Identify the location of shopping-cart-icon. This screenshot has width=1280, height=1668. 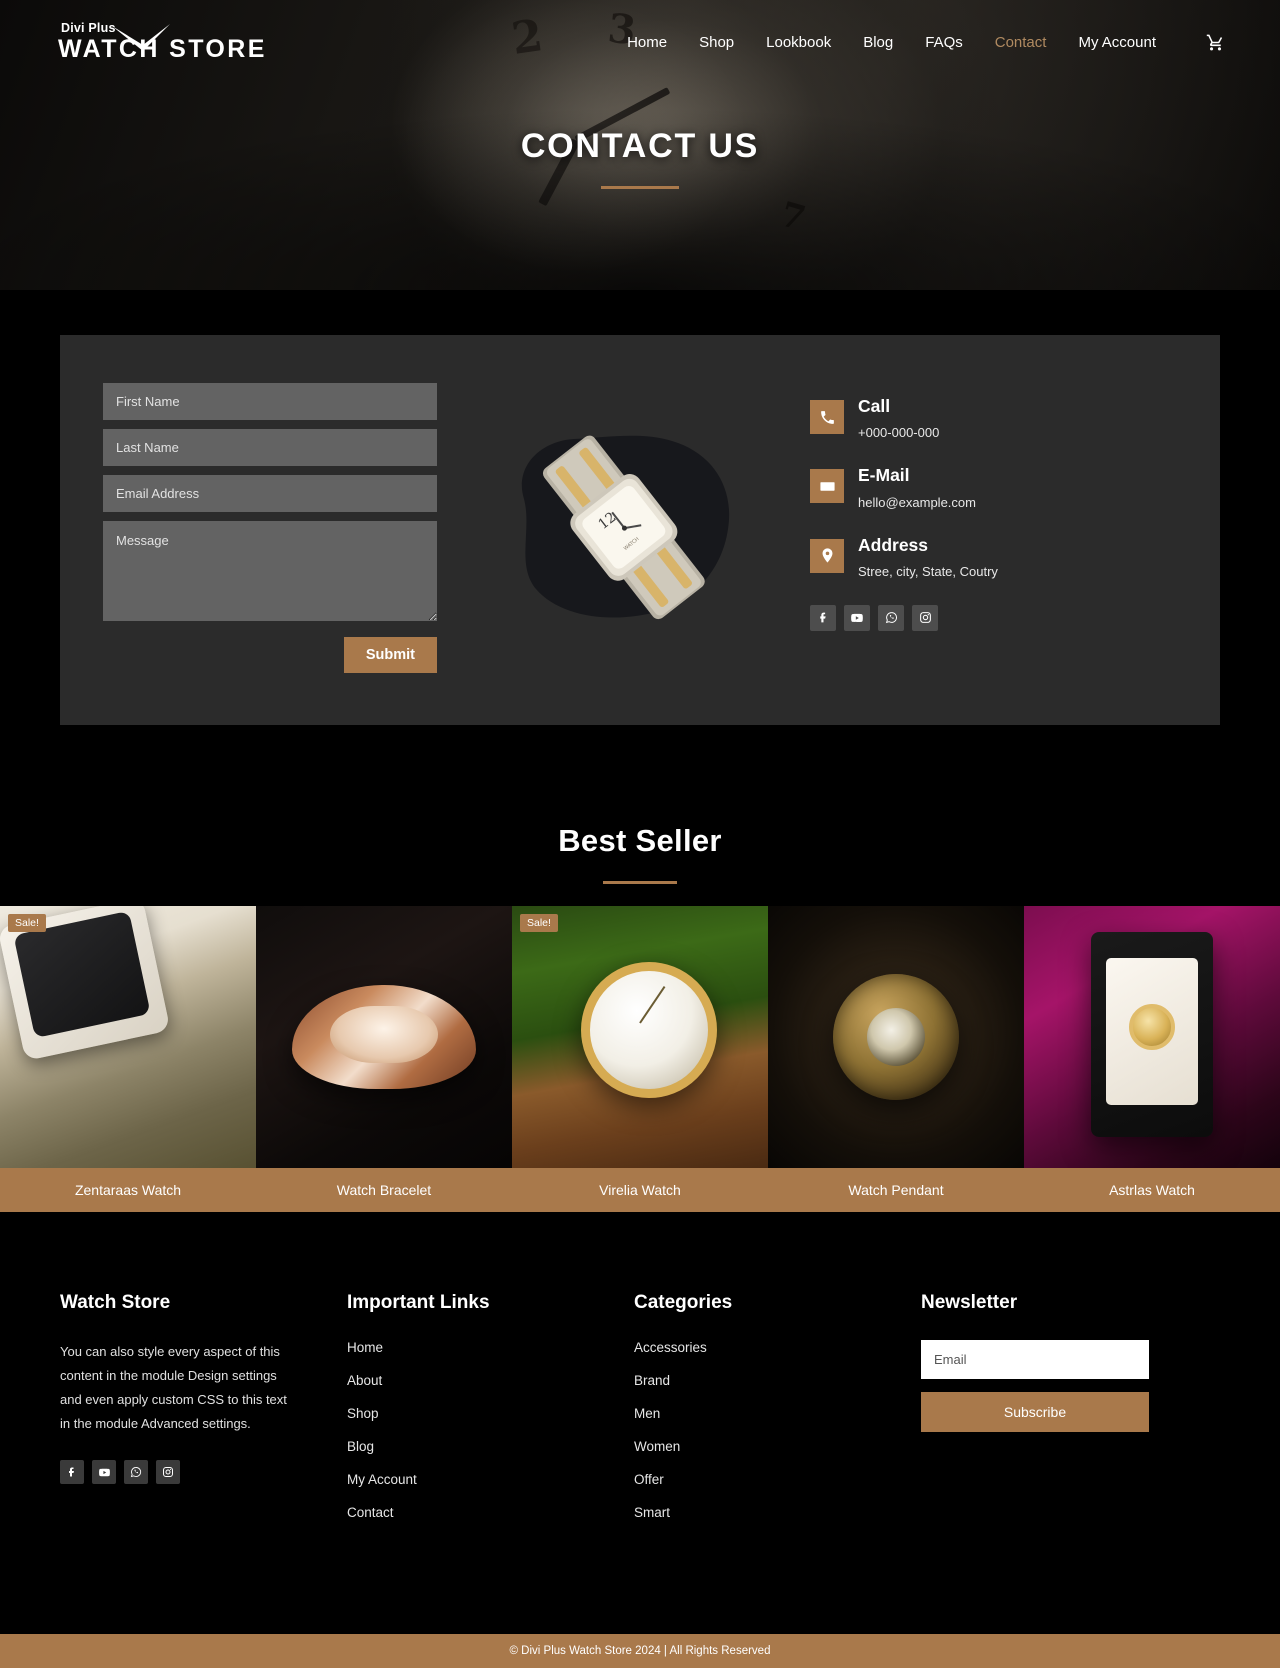
(1215, 42).